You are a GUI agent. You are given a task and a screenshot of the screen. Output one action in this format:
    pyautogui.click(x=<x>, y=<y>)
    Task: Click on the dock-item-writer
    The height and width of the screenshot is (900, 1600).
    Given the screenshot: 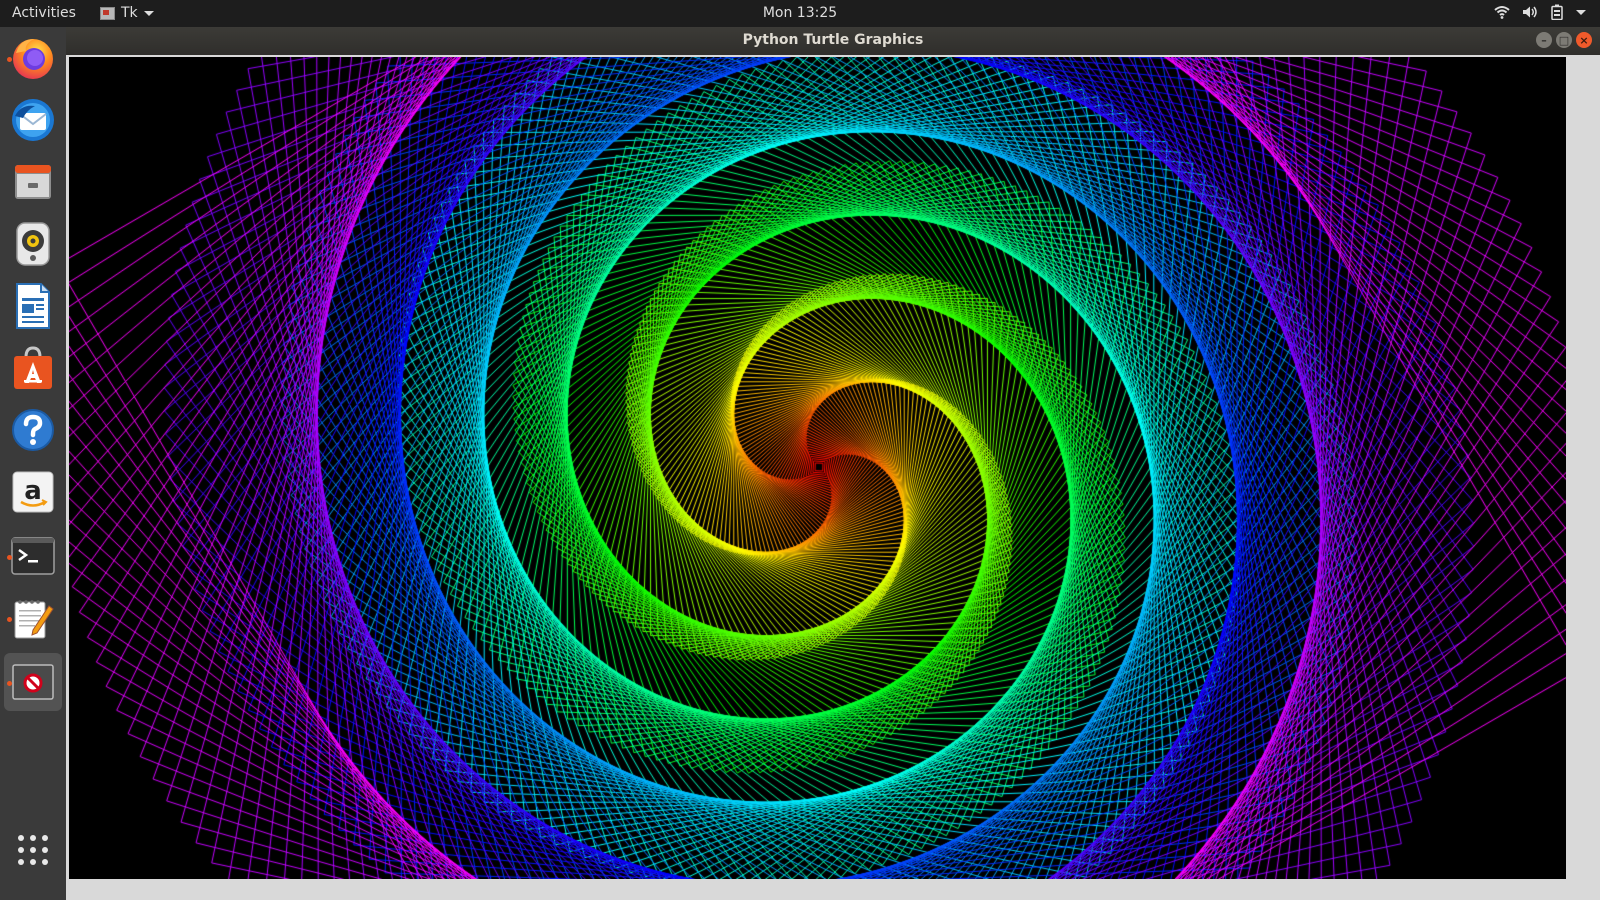 What is the action you would take?
    pyautogui.click(x=33, y=306)
    